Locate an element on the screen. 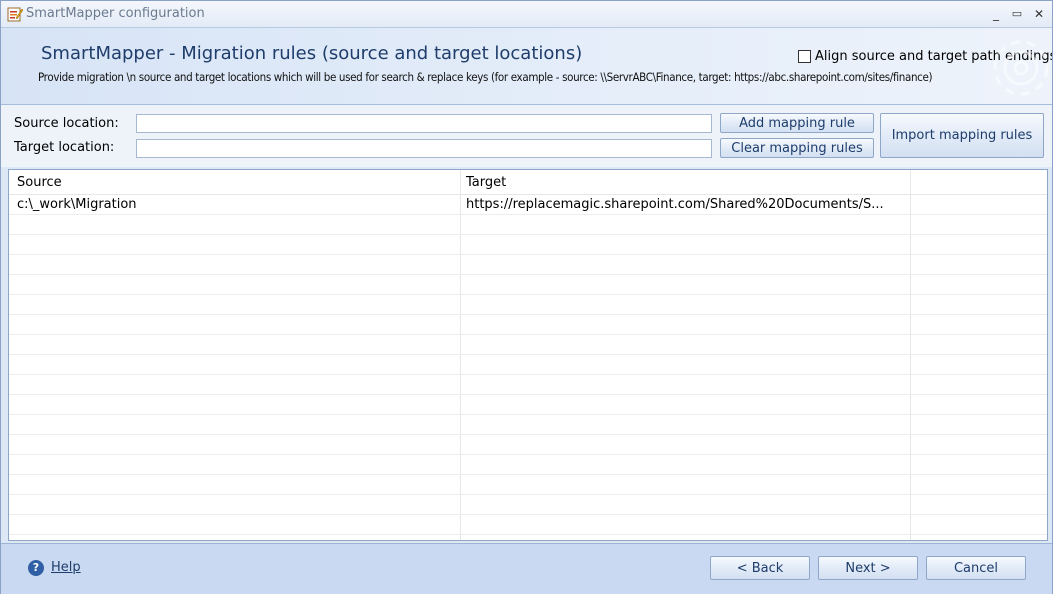 This screenshot has width=1053, height=594. source-location-label: Source location: is located at coordinates (66, 123).